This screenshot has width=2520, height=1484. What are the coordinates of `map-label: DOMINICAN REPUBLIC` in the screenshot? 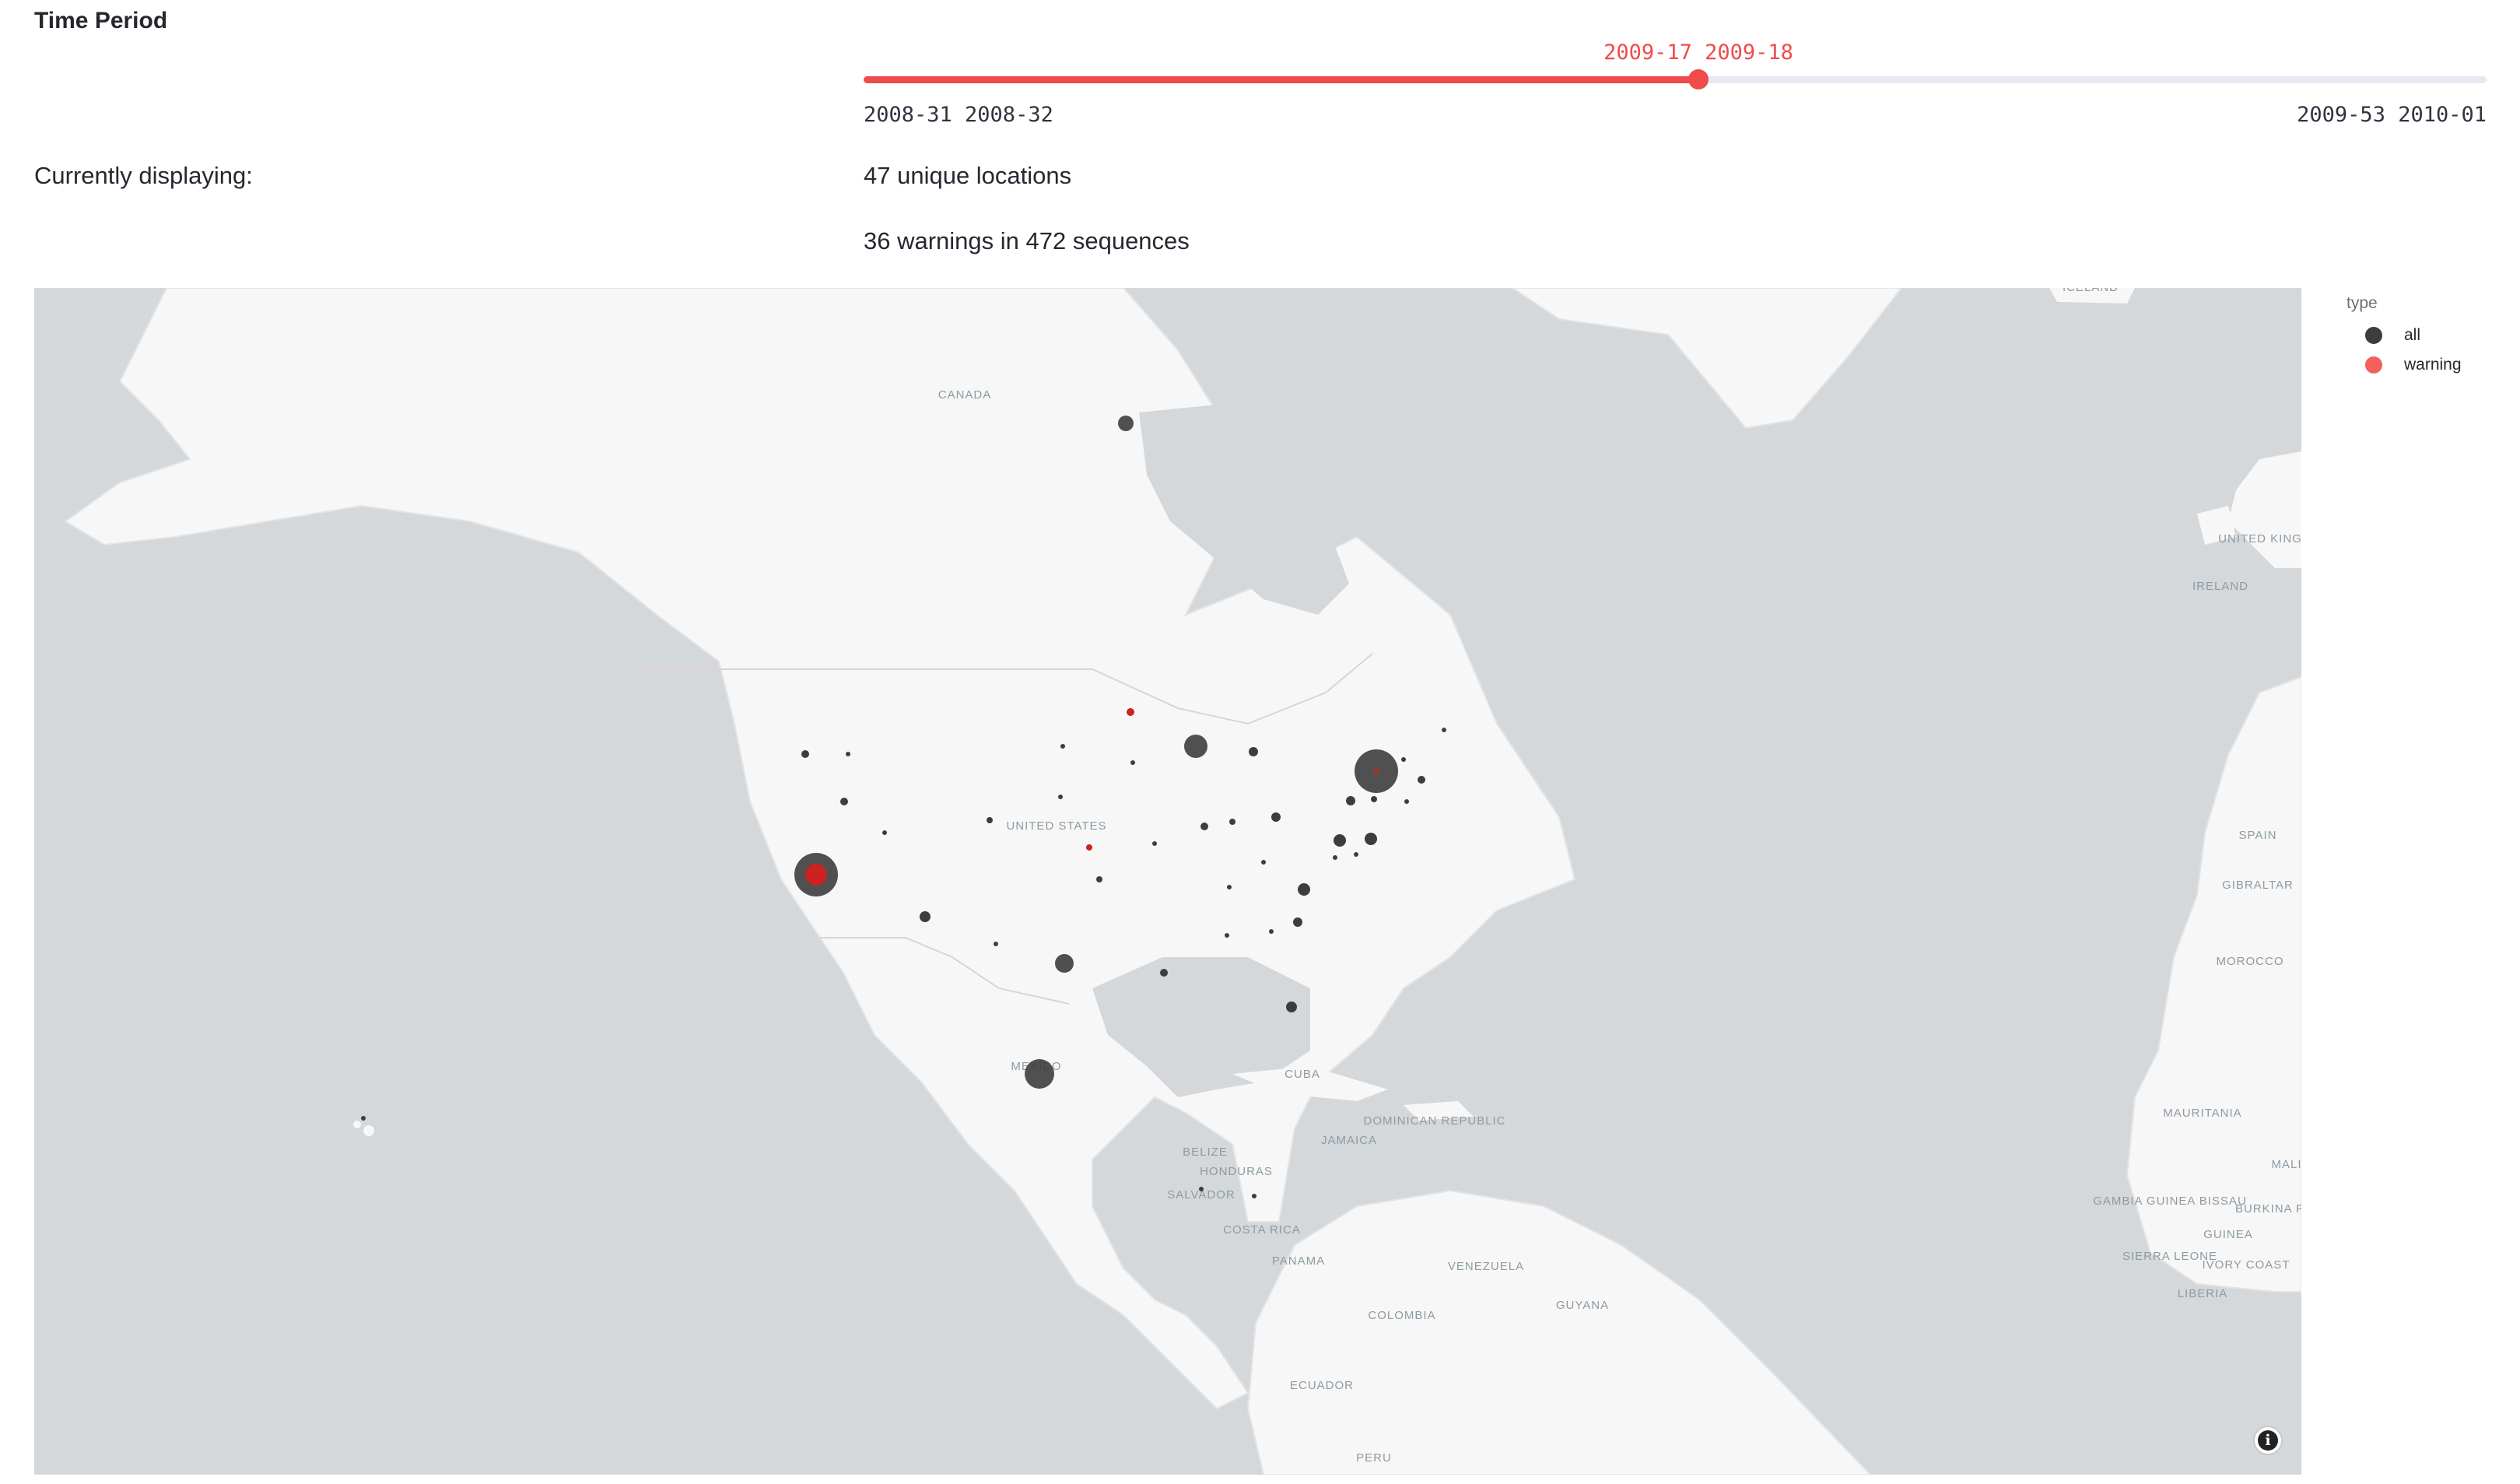 It's located at (1434, 1121).